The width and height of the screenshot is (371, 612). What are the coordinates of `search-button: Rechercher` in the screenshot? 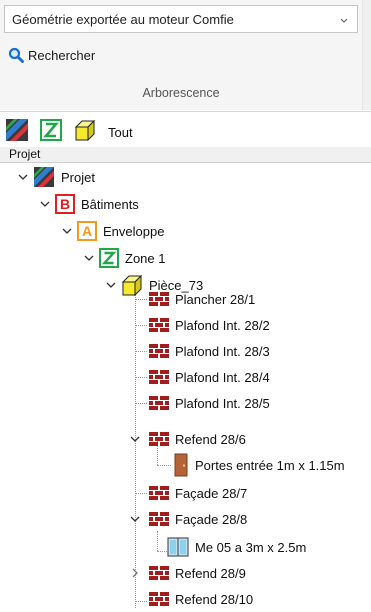 It's located at (51, 55).